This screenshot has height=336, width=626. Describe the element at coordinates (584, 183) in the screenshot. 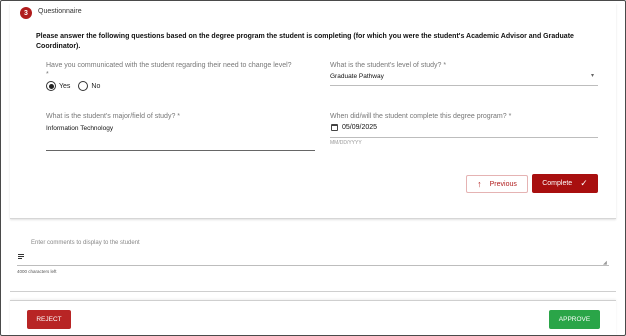

I see `checkmark-icon: ✓` at that location.